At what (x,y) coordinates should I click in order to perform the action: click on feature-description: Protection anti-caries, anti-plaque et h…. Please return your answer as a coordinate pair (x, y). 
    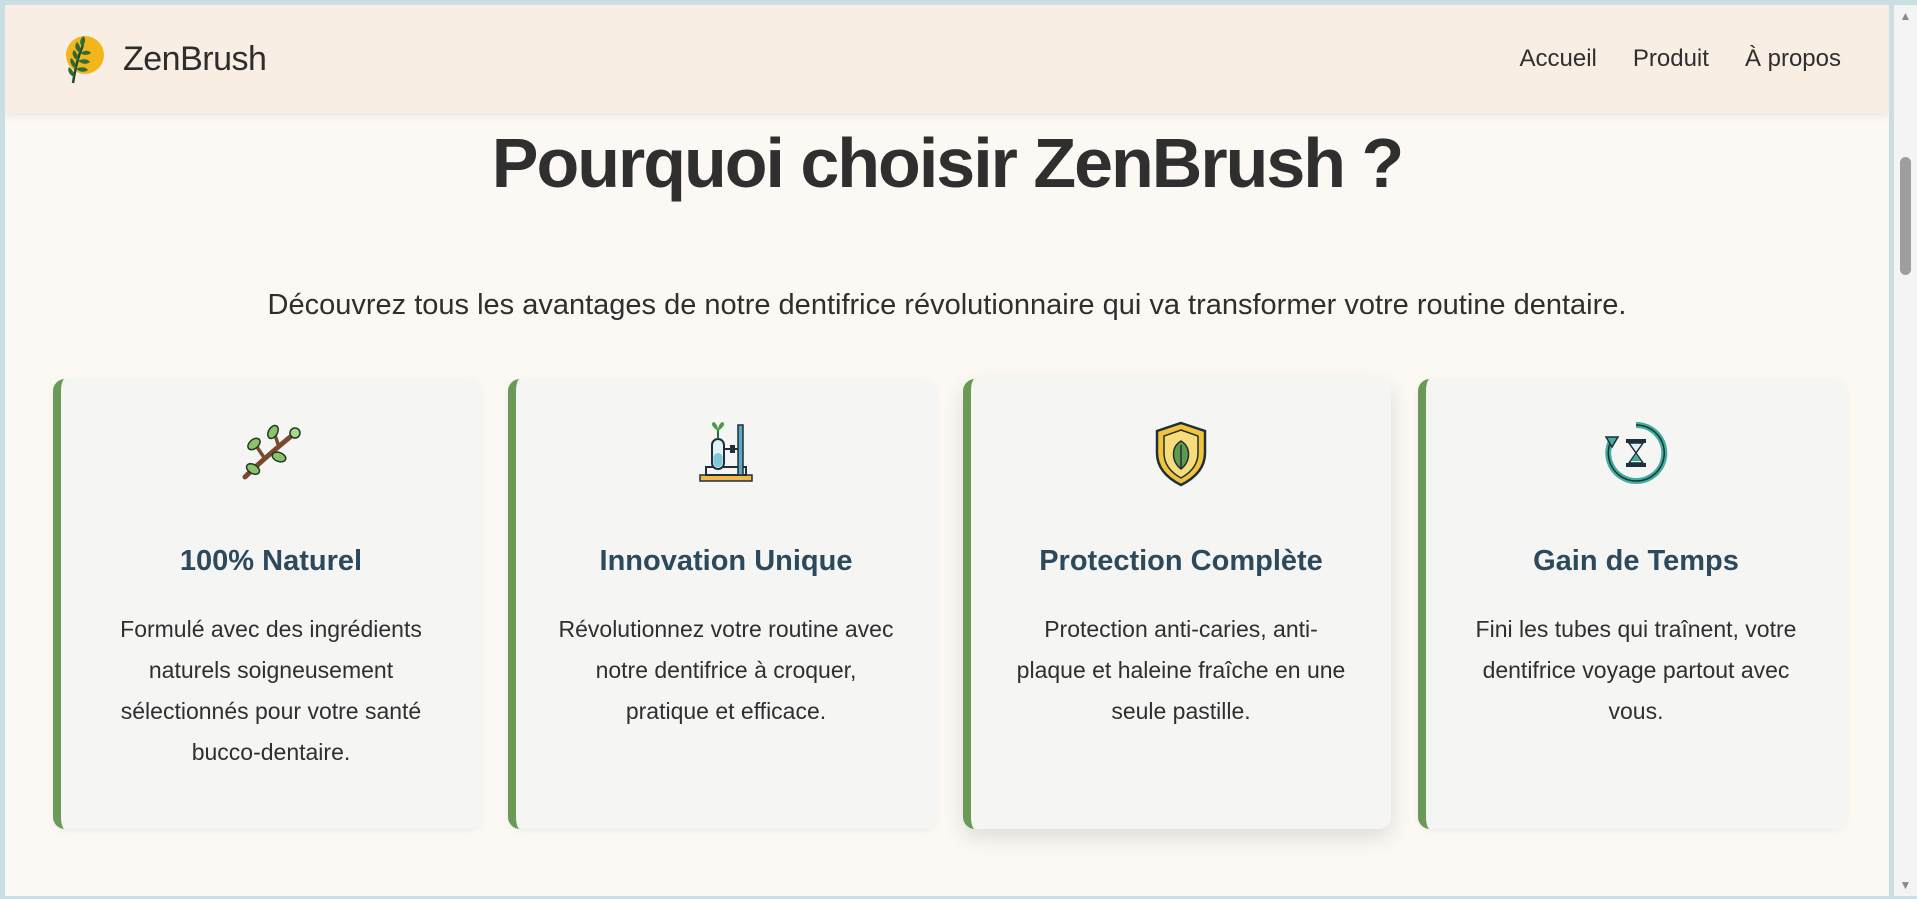
    Looking at the image, I should click on (1181, 670).